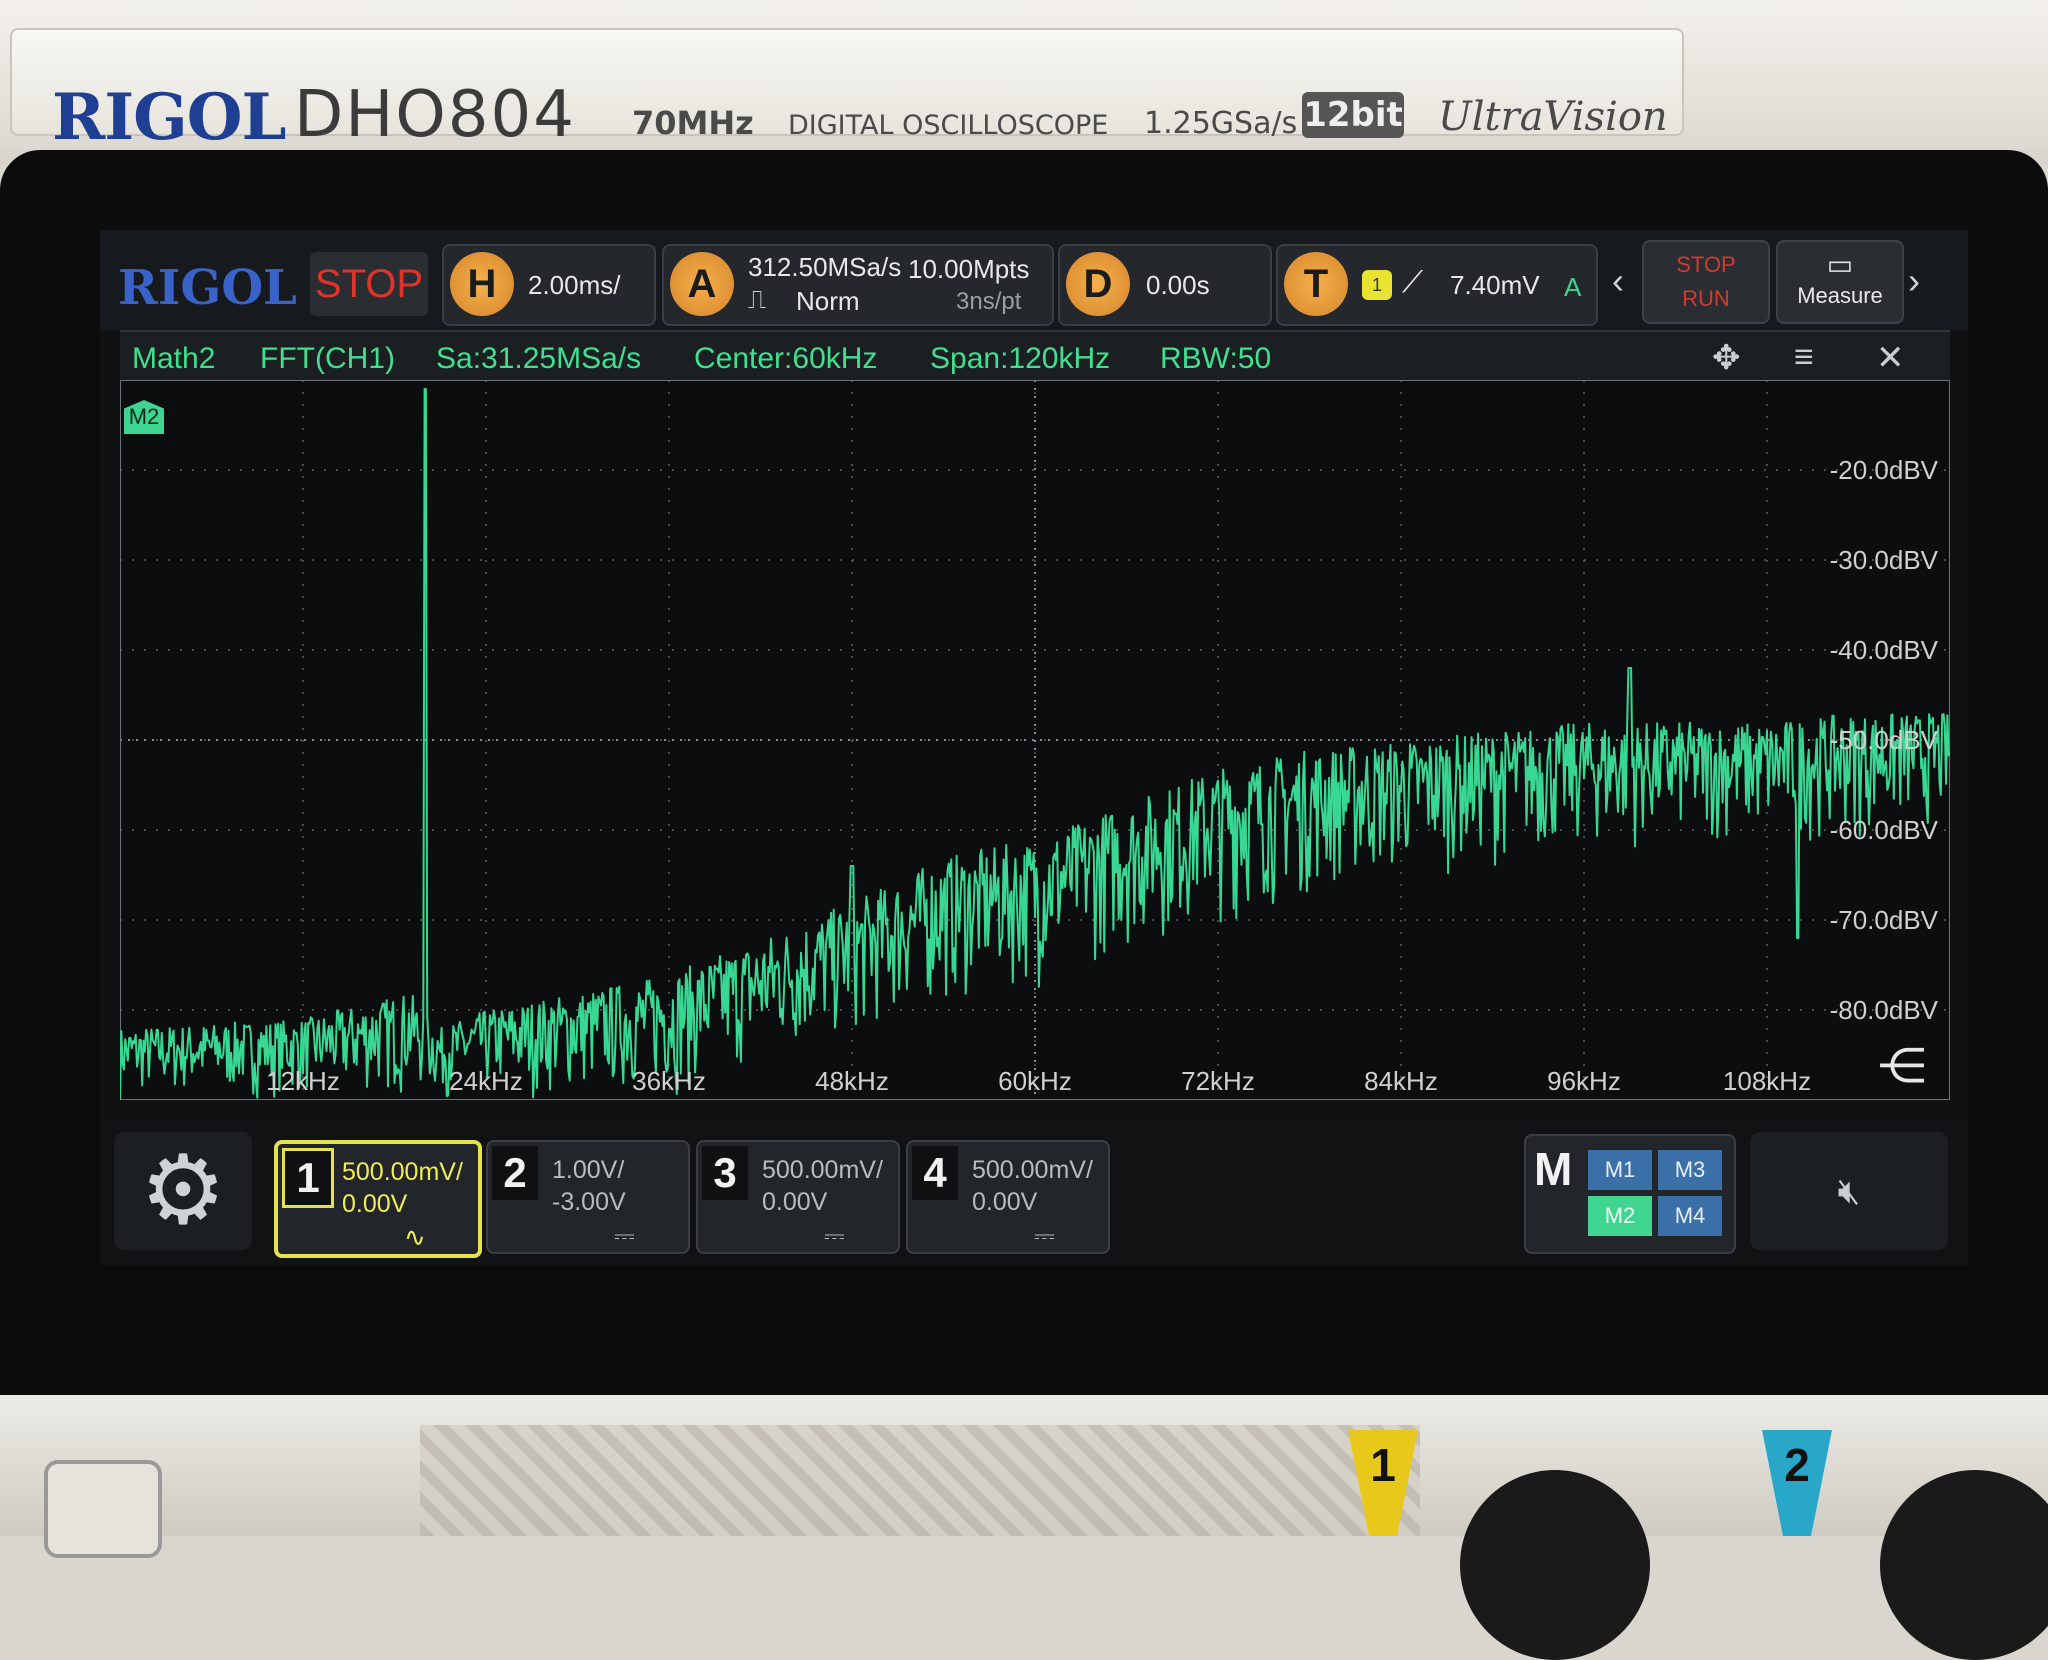 The width and height of the screenshot is (2048, 1660). Describe the element at coordinates (1914, 281) in the screenshot. I see `toolbar-right-arrow-icon: ›` at that location.